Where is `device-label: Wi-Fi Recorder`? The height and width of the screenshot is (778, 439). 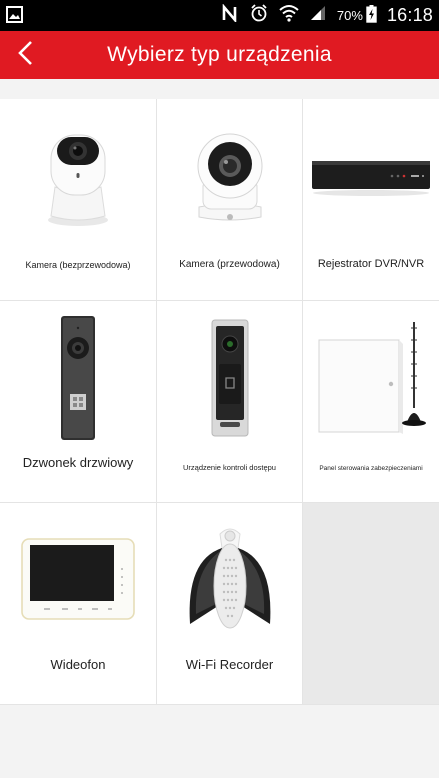 device-label: Wi-Fi Recorder is located at coordinates (229, 664).